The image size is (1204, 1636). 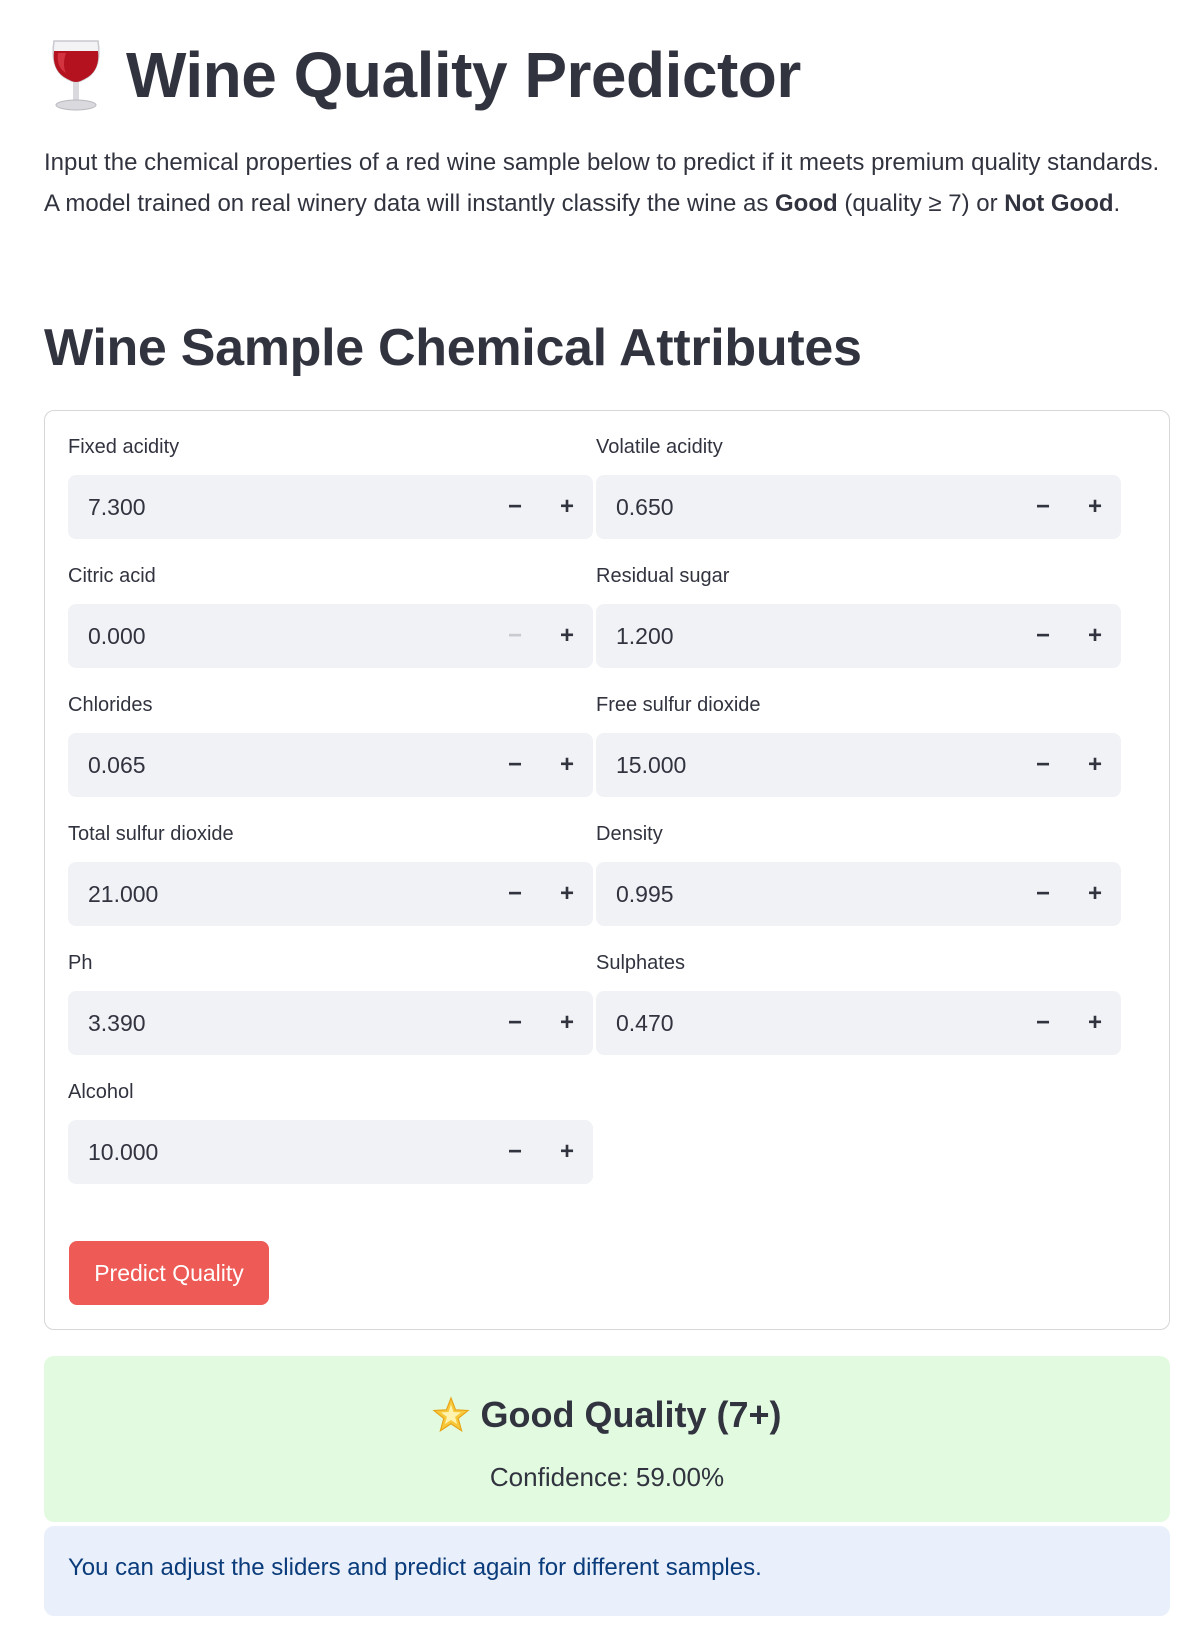 I want to click on field-citric-acid: Citric acid 0.000 − +, so click(x=330, y=614).